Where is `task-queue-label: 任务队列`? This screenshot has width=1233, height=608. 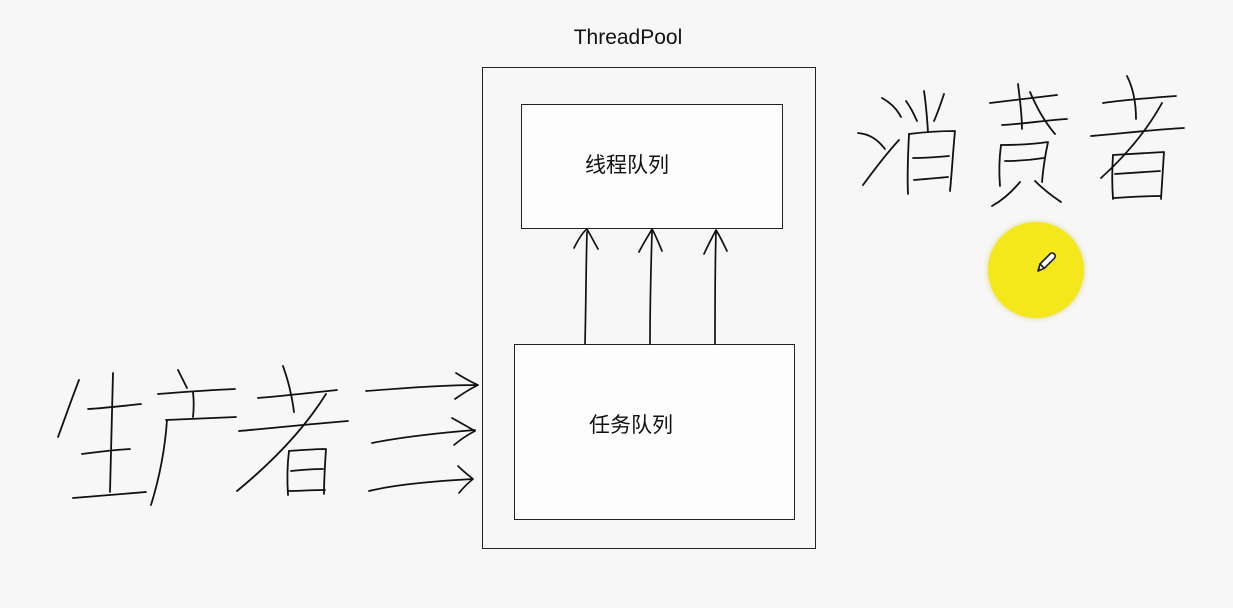
task-queue-label: 任务队列 is located at coordinates (631, 425).